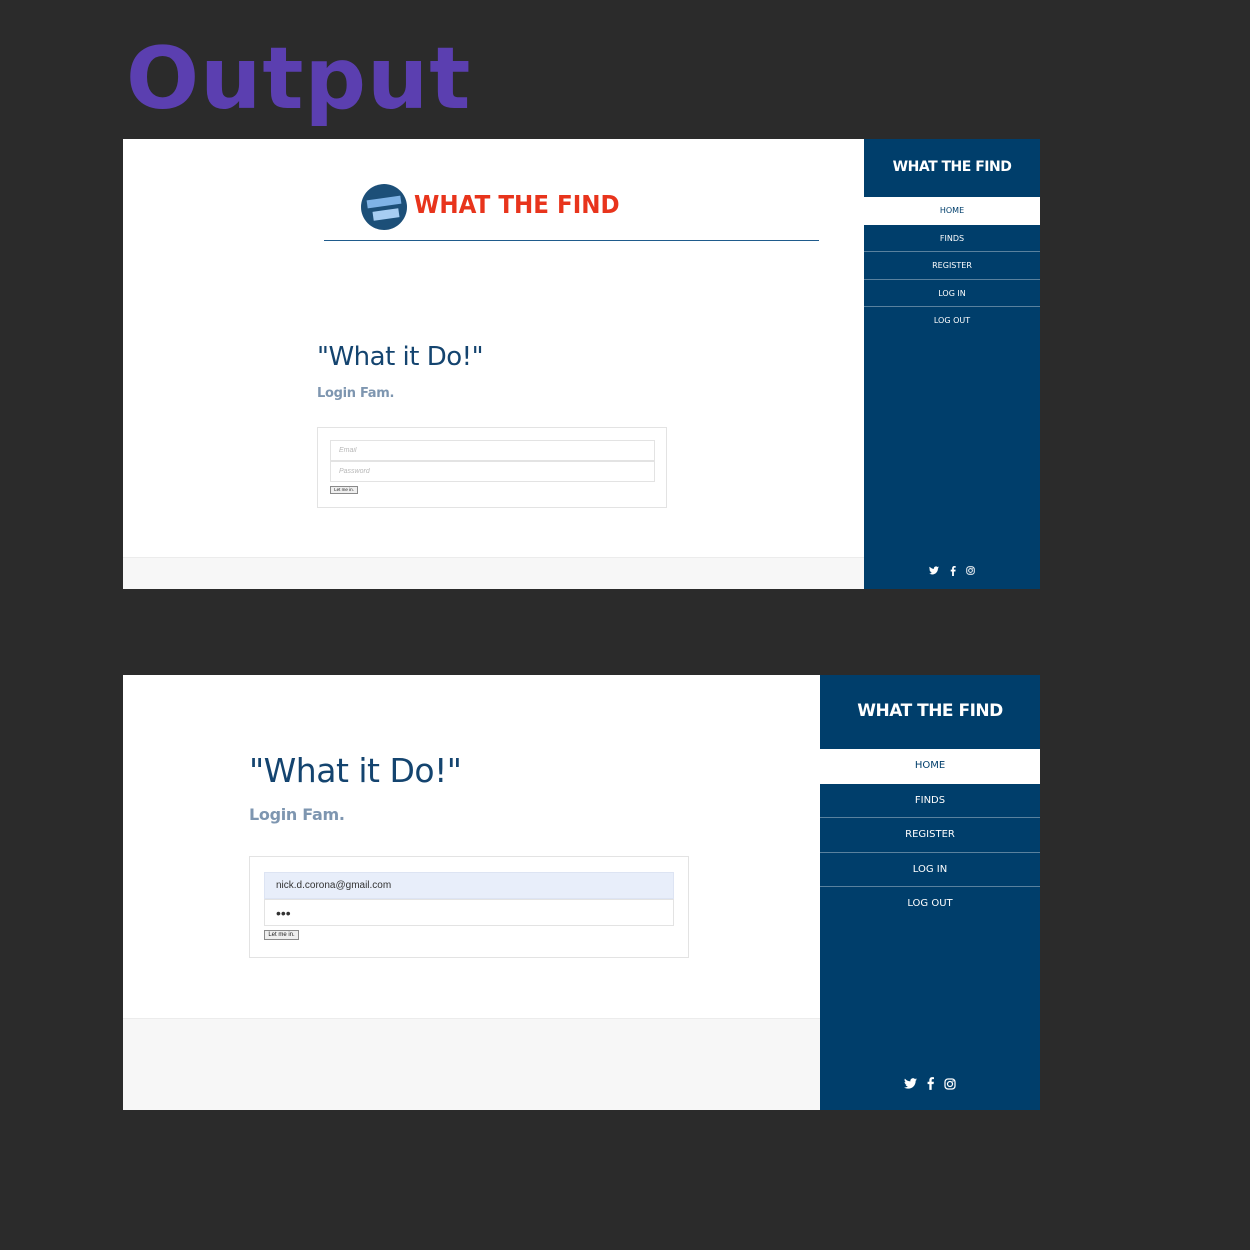 This screenshot has height=1250, width=1250. What do you see at coordinates (299, 79) in the screenshot?
I see `page-heading: Output` at bounding box center [299, 79].